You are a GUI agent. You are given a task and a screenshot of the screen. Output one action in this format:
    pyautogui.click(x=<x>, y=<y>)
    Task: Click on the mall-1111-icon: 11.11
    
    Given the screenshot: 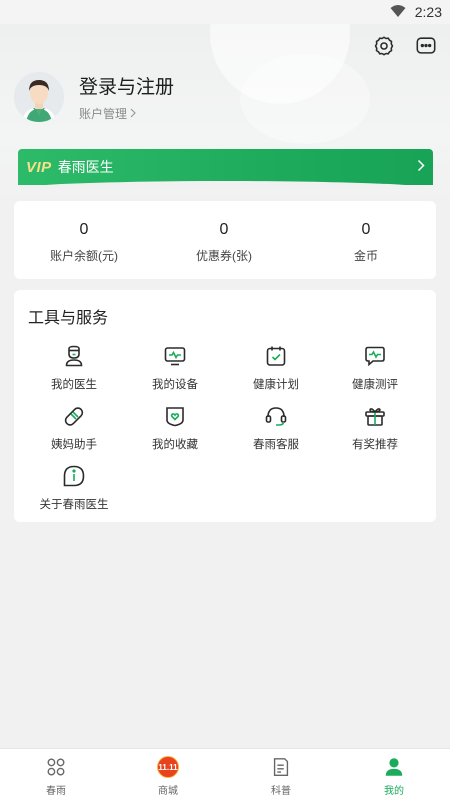 What is the action you would take?
    pyautogui.click(x=168, y=767)
    